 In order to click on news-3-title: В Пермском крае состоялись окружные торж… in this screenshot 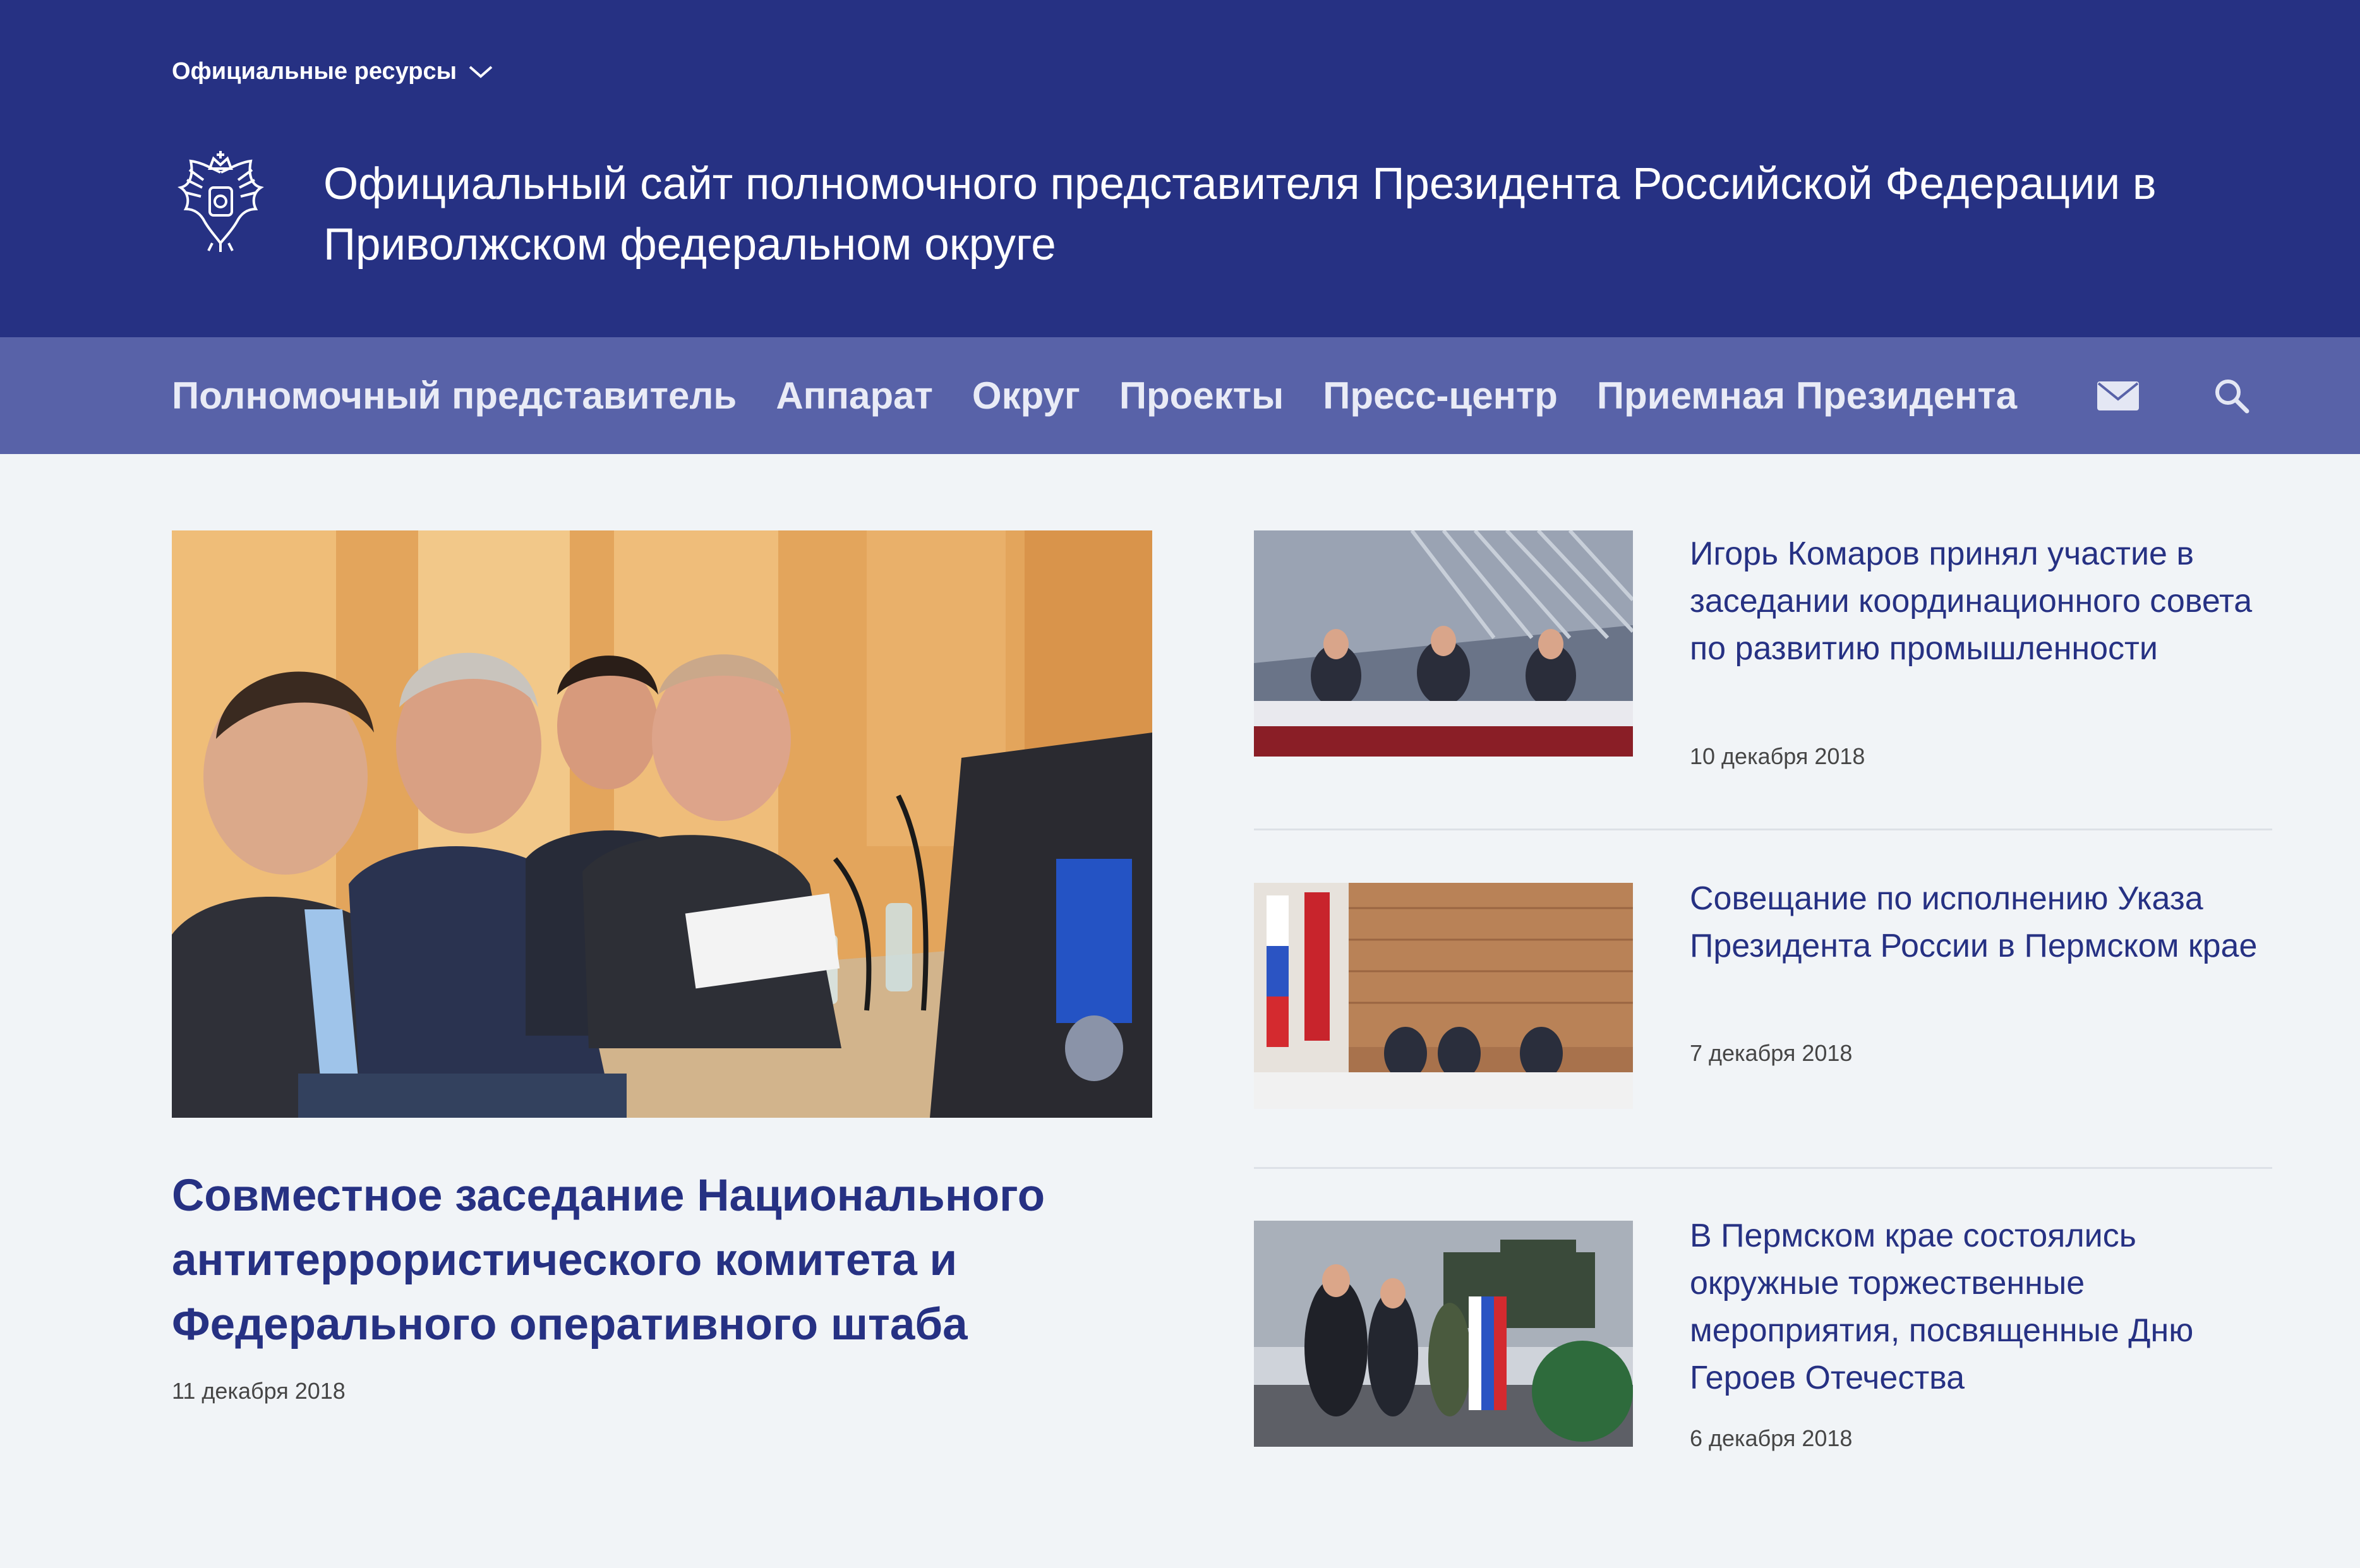, I will do `click(1974, 1307)`.